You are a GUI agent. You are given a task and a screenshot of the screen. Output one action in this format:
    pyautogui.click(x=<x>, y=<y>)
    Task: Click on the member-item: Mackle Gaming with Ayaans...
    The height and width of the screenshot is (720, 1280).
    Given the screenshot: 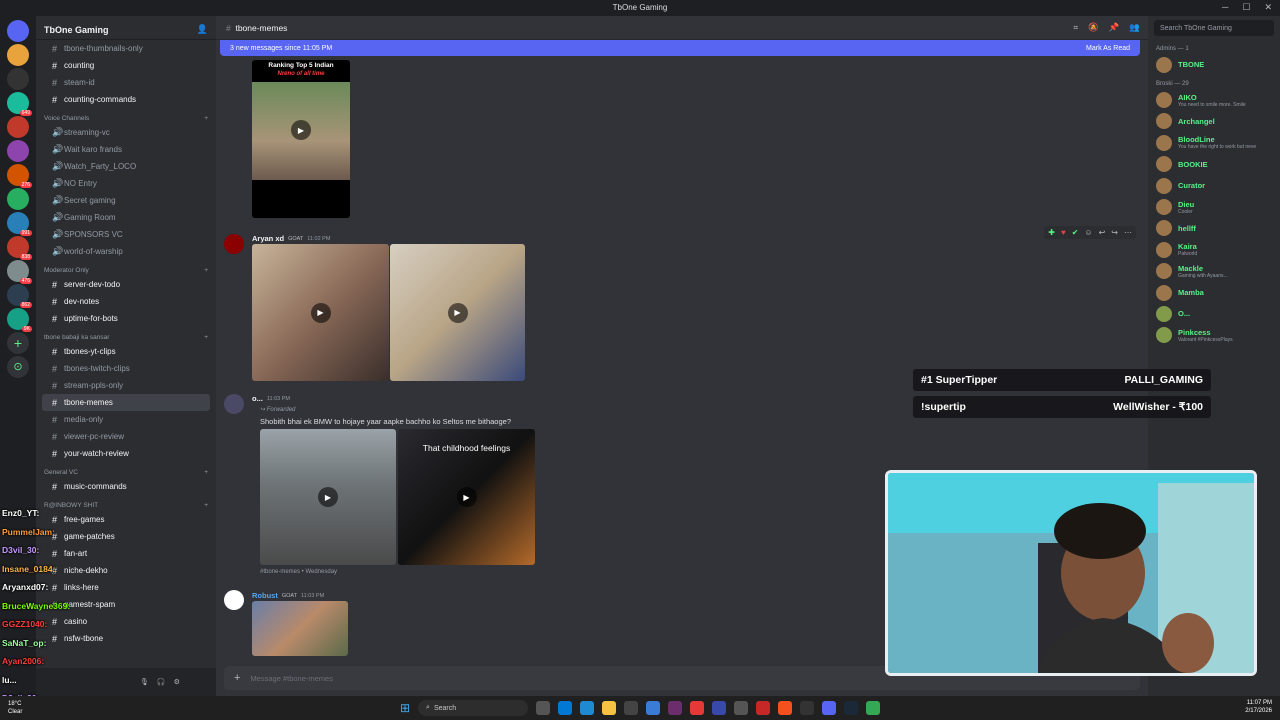 What is the action you would take?
    pyautogui.click(x=1214, y=271)
    